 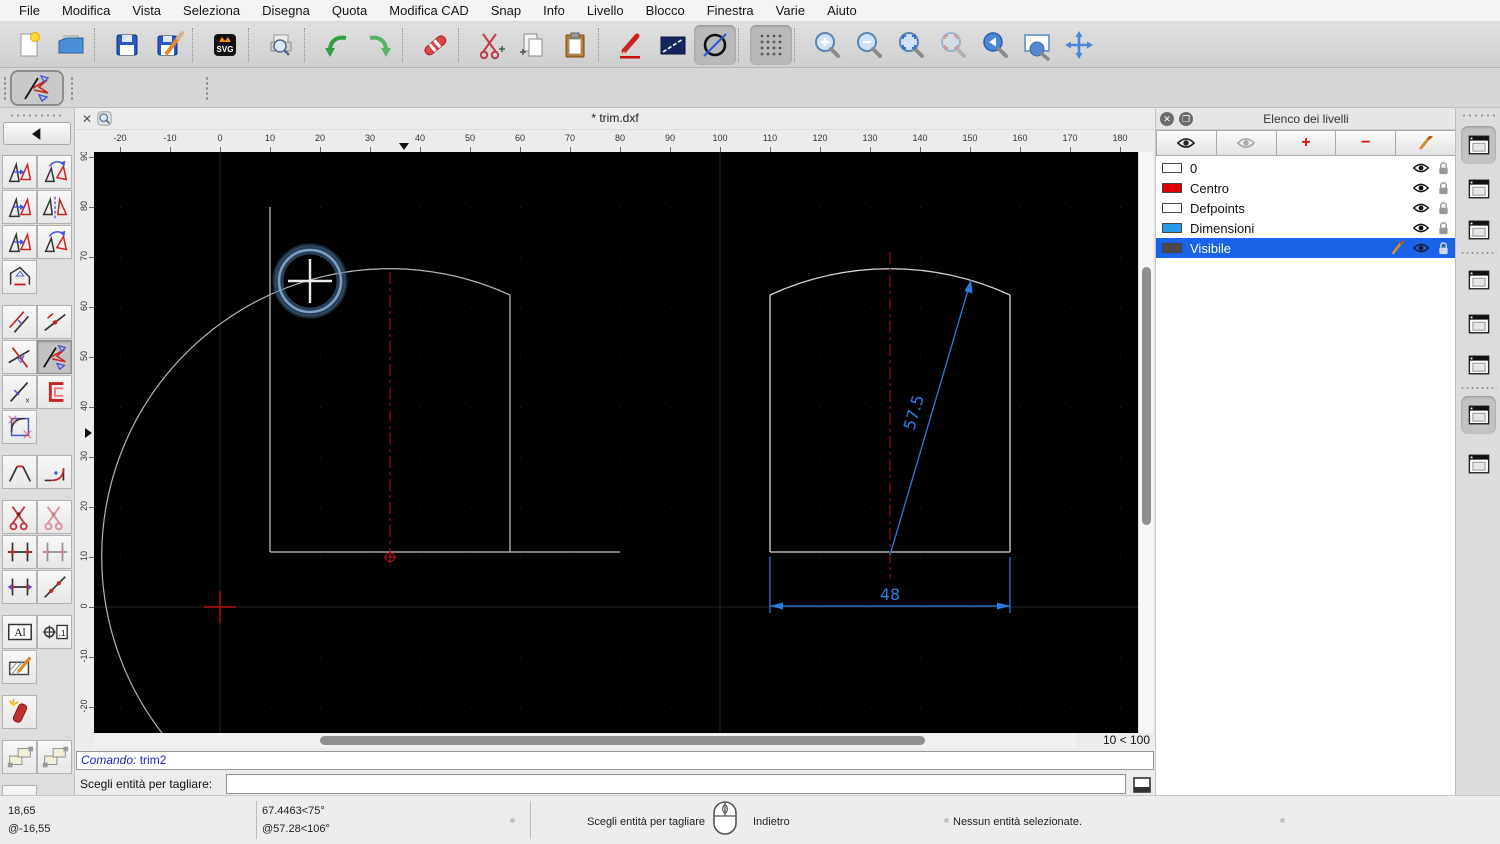 I want to click on menu-modifica: Modifica, so click(x=86, y=10).